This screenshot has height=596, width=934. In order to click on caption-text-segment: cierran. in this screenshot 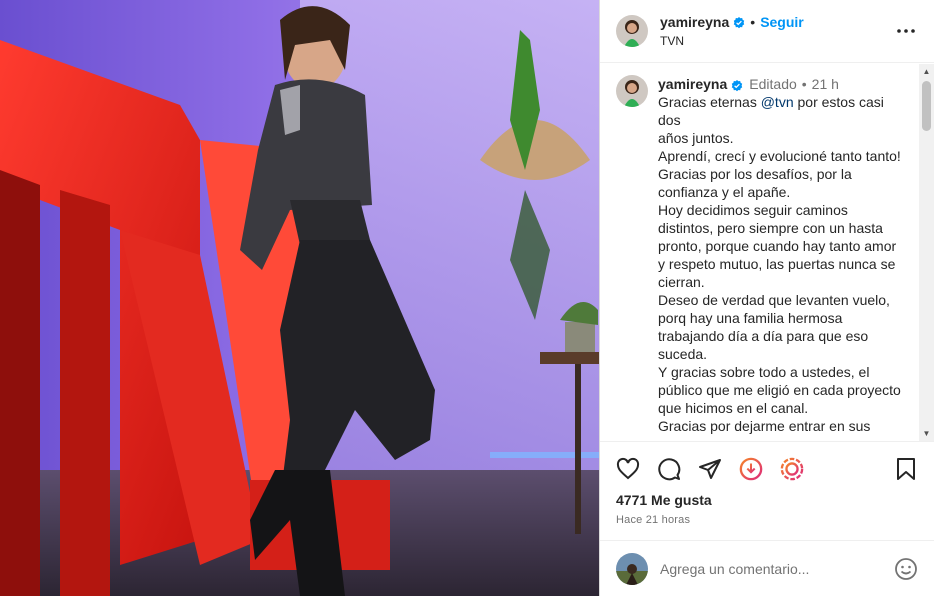, I will do `click(681, 282)`.